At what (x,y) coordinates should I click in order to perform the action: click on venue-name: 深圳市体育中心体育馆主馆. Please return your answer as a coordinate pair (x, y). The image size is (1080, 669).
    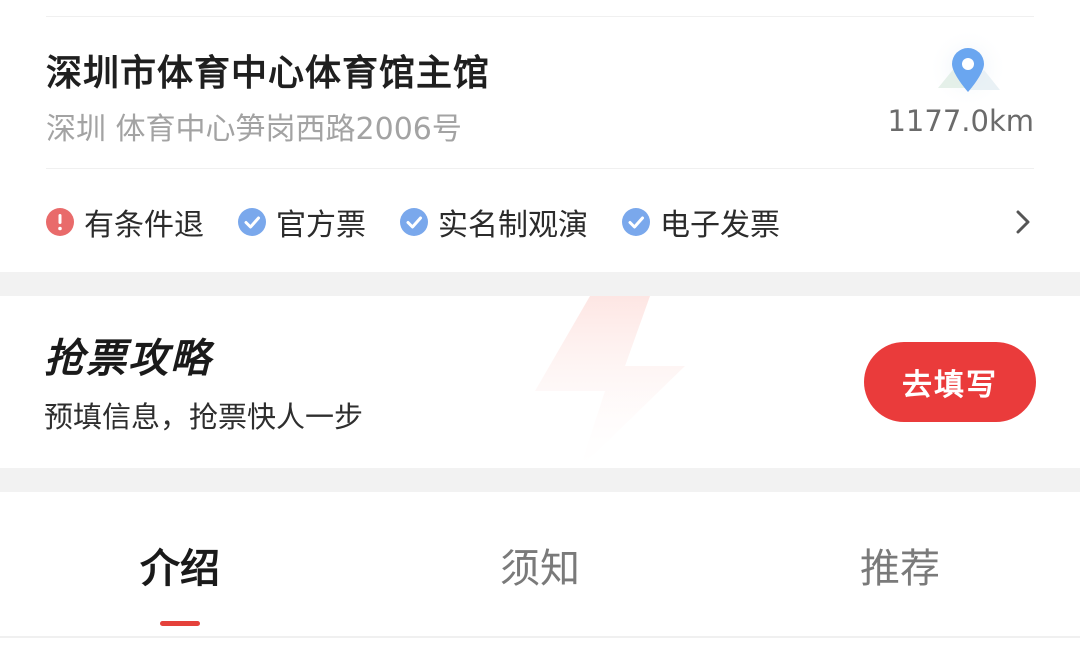
    Looking at the image, I should click on (268, 73).